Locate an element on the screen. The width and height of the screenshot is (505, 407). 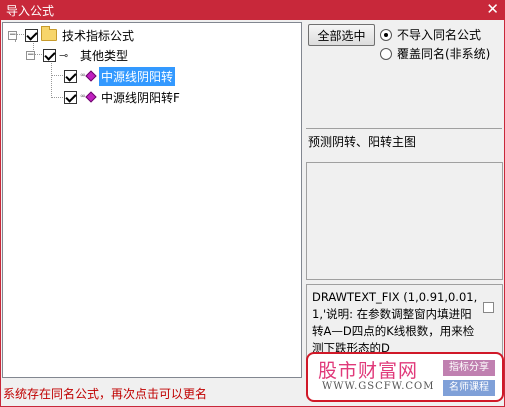
tree-item: ∞ 中源线阴阳转 is located at coordinates (118, 76).